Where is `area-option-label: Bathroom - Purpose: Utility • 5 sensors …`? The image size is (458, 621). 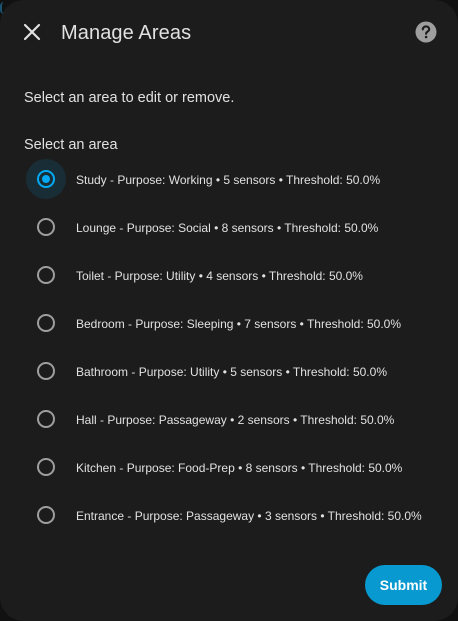 area-option-label: Bathroom - Purpose: Utility • 5 sensors … is located at coordinates (231, 372).